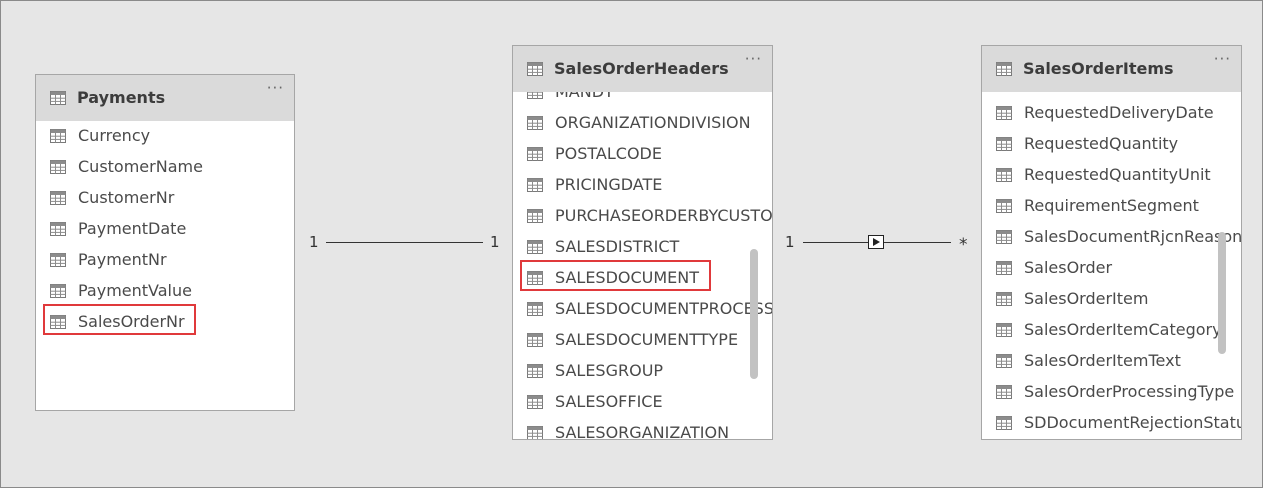 Image resolution: width=1263 pixels, height=488 pixels. I want to click on field-label: SalesDocumentRjcnReason, so click(1133, 236).